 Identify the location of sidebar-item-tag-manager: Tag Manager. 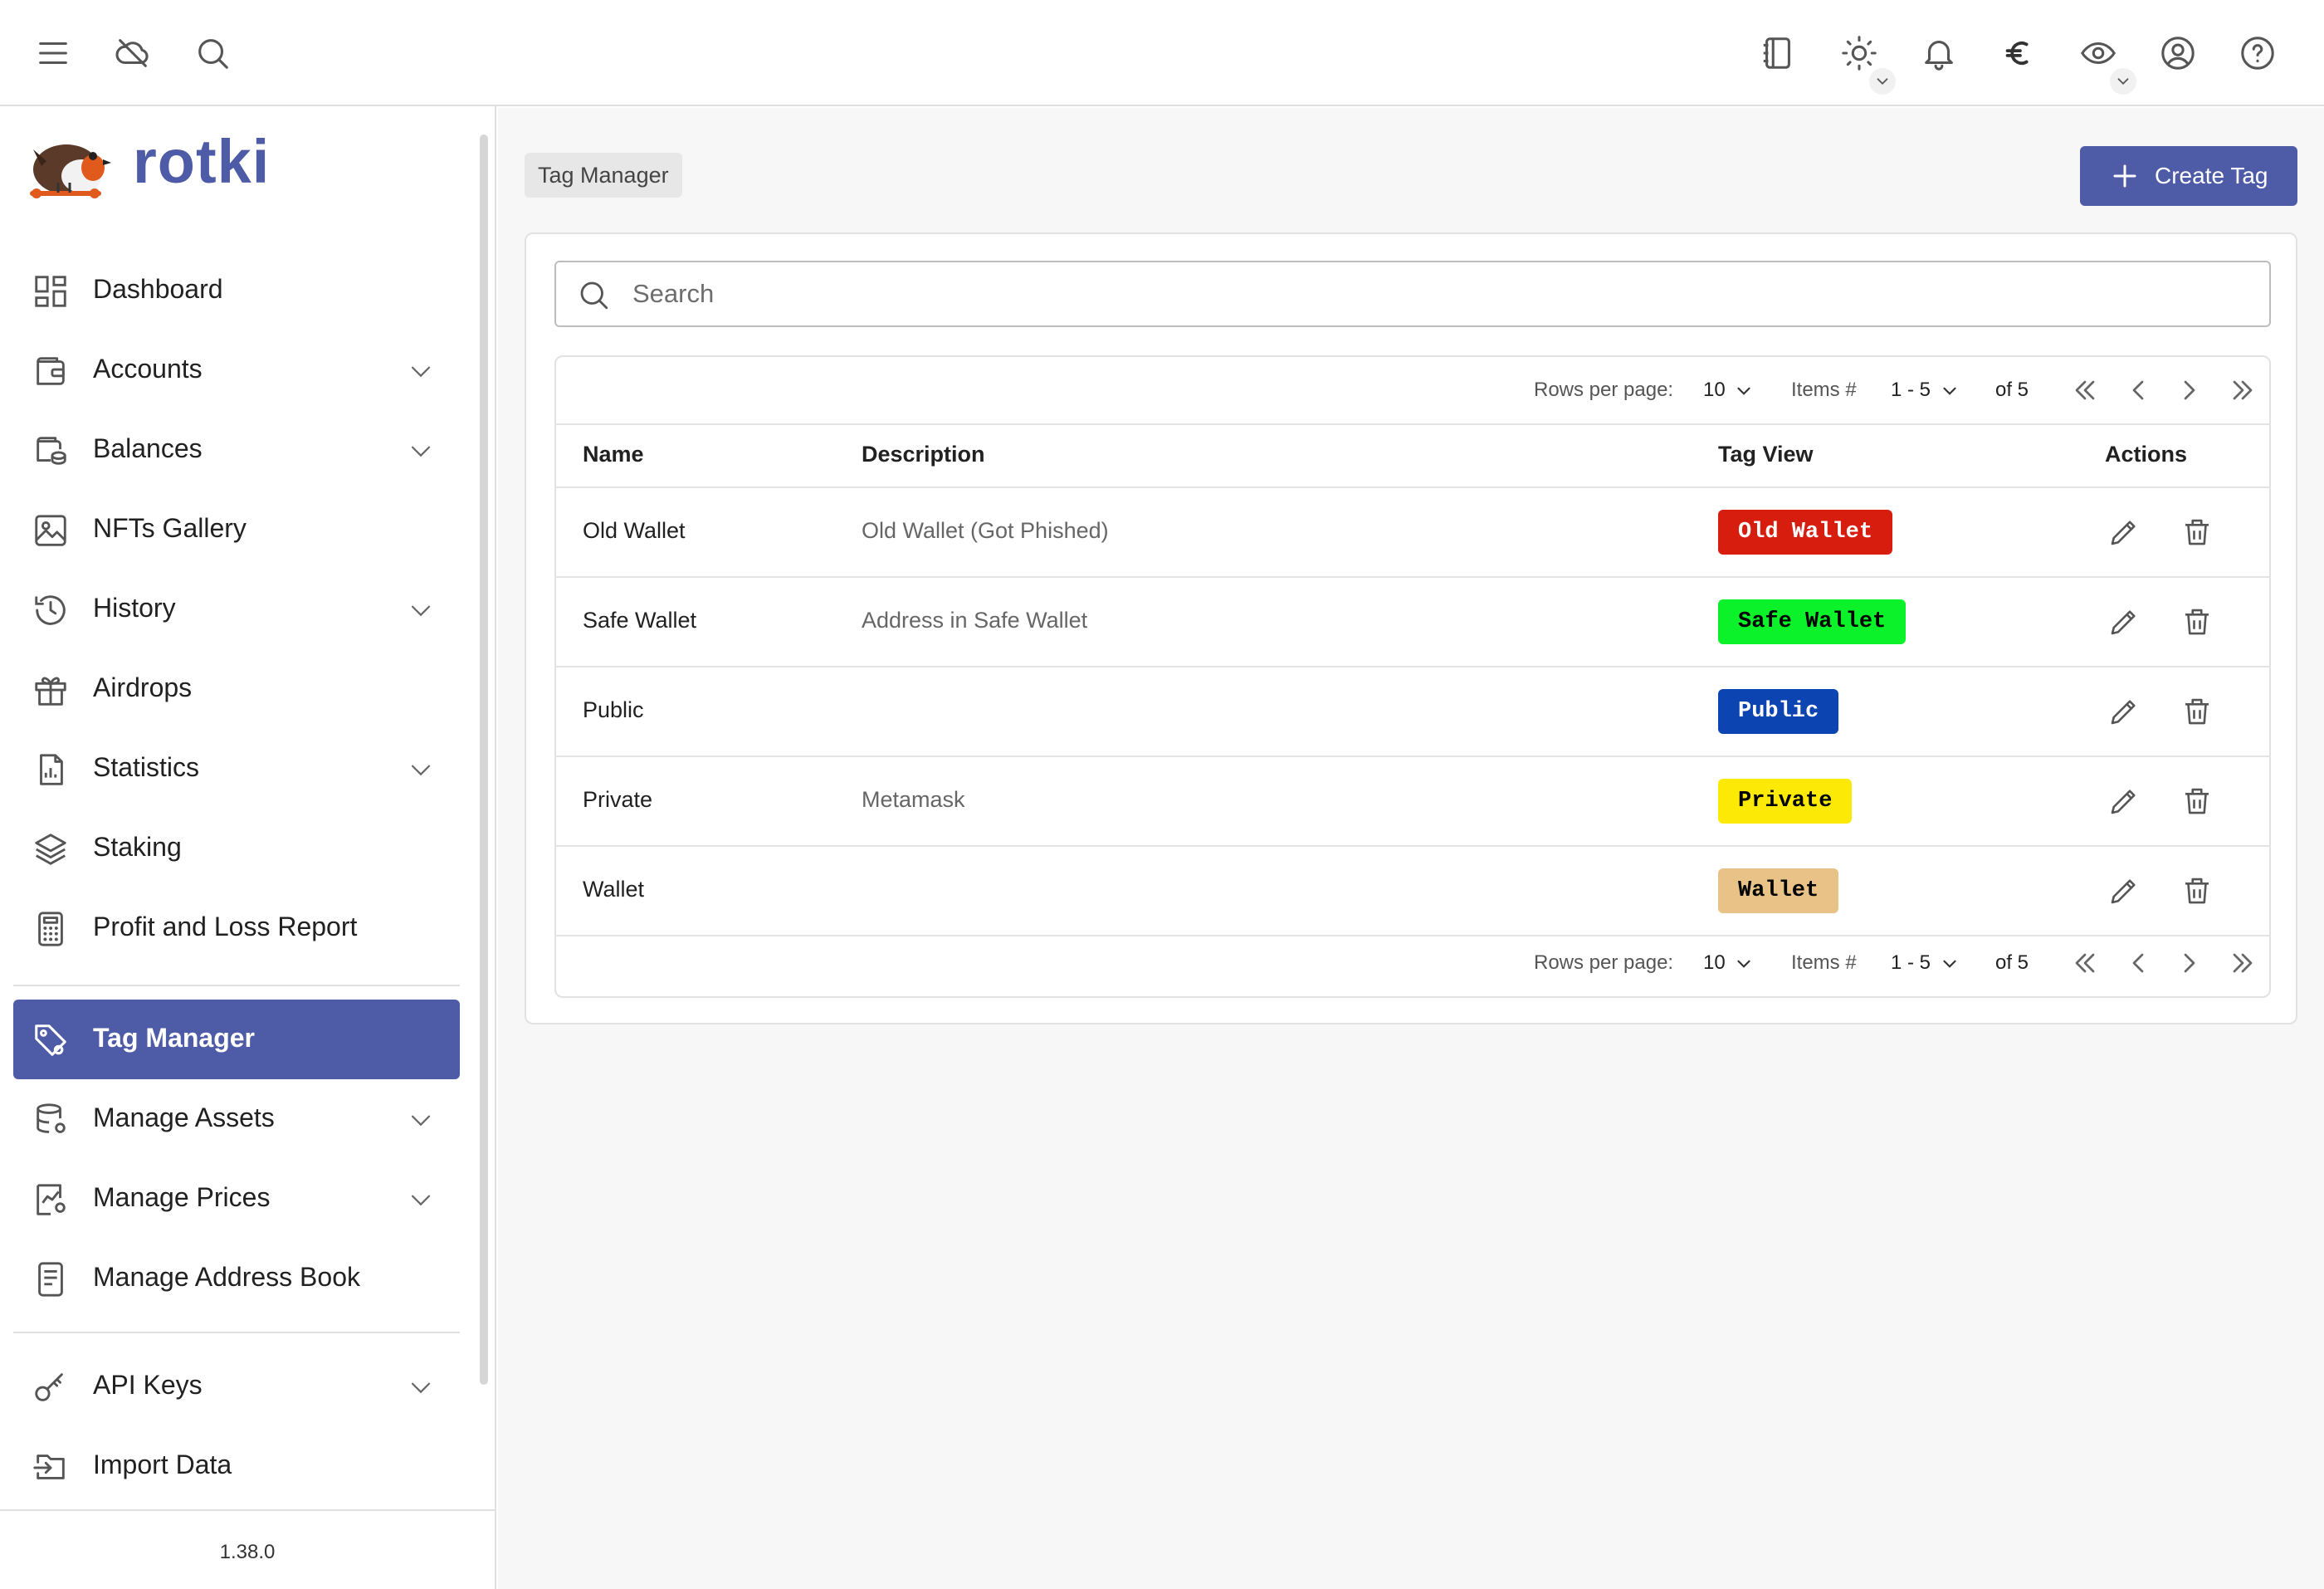
(236, 1039).